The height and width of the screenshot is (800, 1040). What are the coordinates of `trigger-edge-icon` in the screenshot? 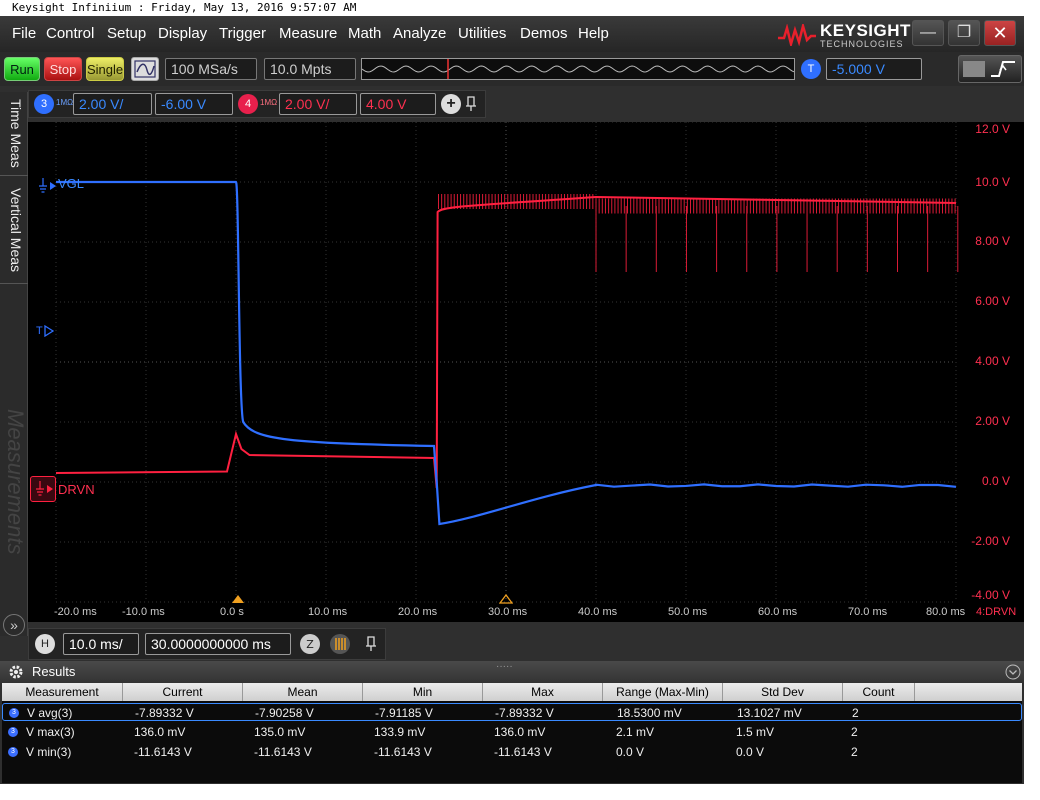 It's located at (989, 69).